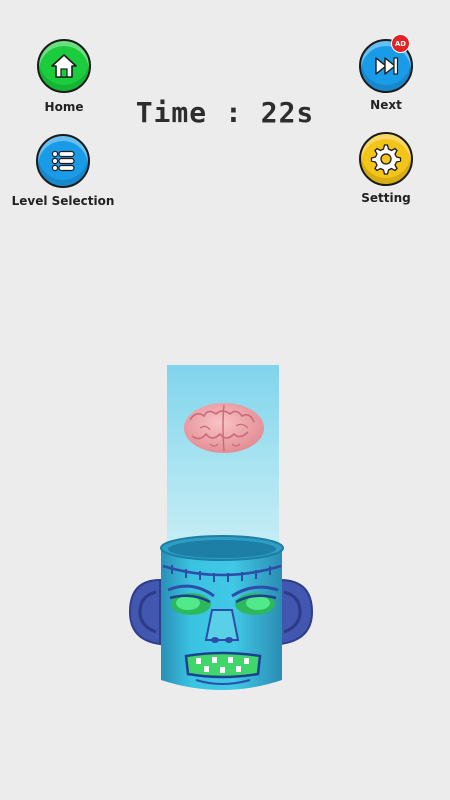 The image size is (450, 800). I want to click on brain, so click(224, 428).